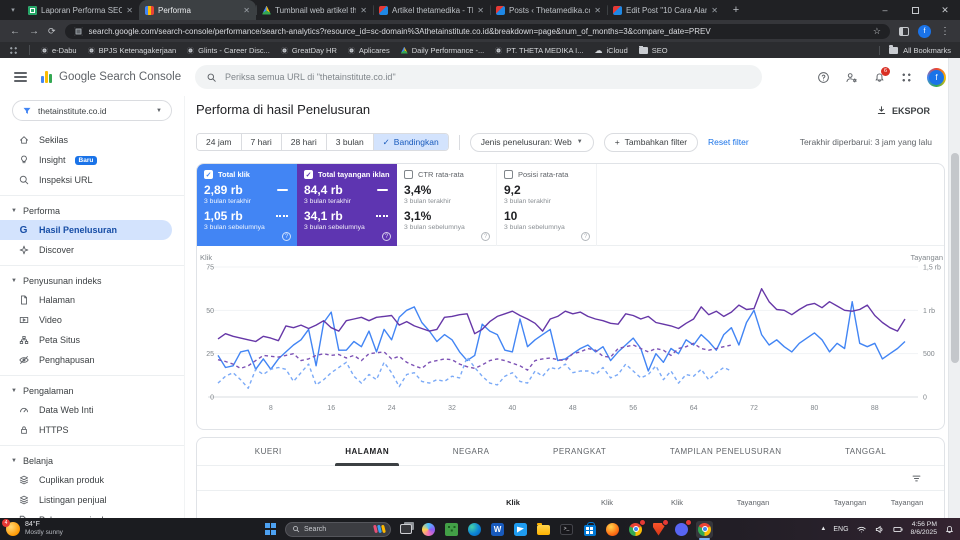 This screenshot has height=540, width=960. I want to click on browser-tab: Performa ✕, so click(197, 10).